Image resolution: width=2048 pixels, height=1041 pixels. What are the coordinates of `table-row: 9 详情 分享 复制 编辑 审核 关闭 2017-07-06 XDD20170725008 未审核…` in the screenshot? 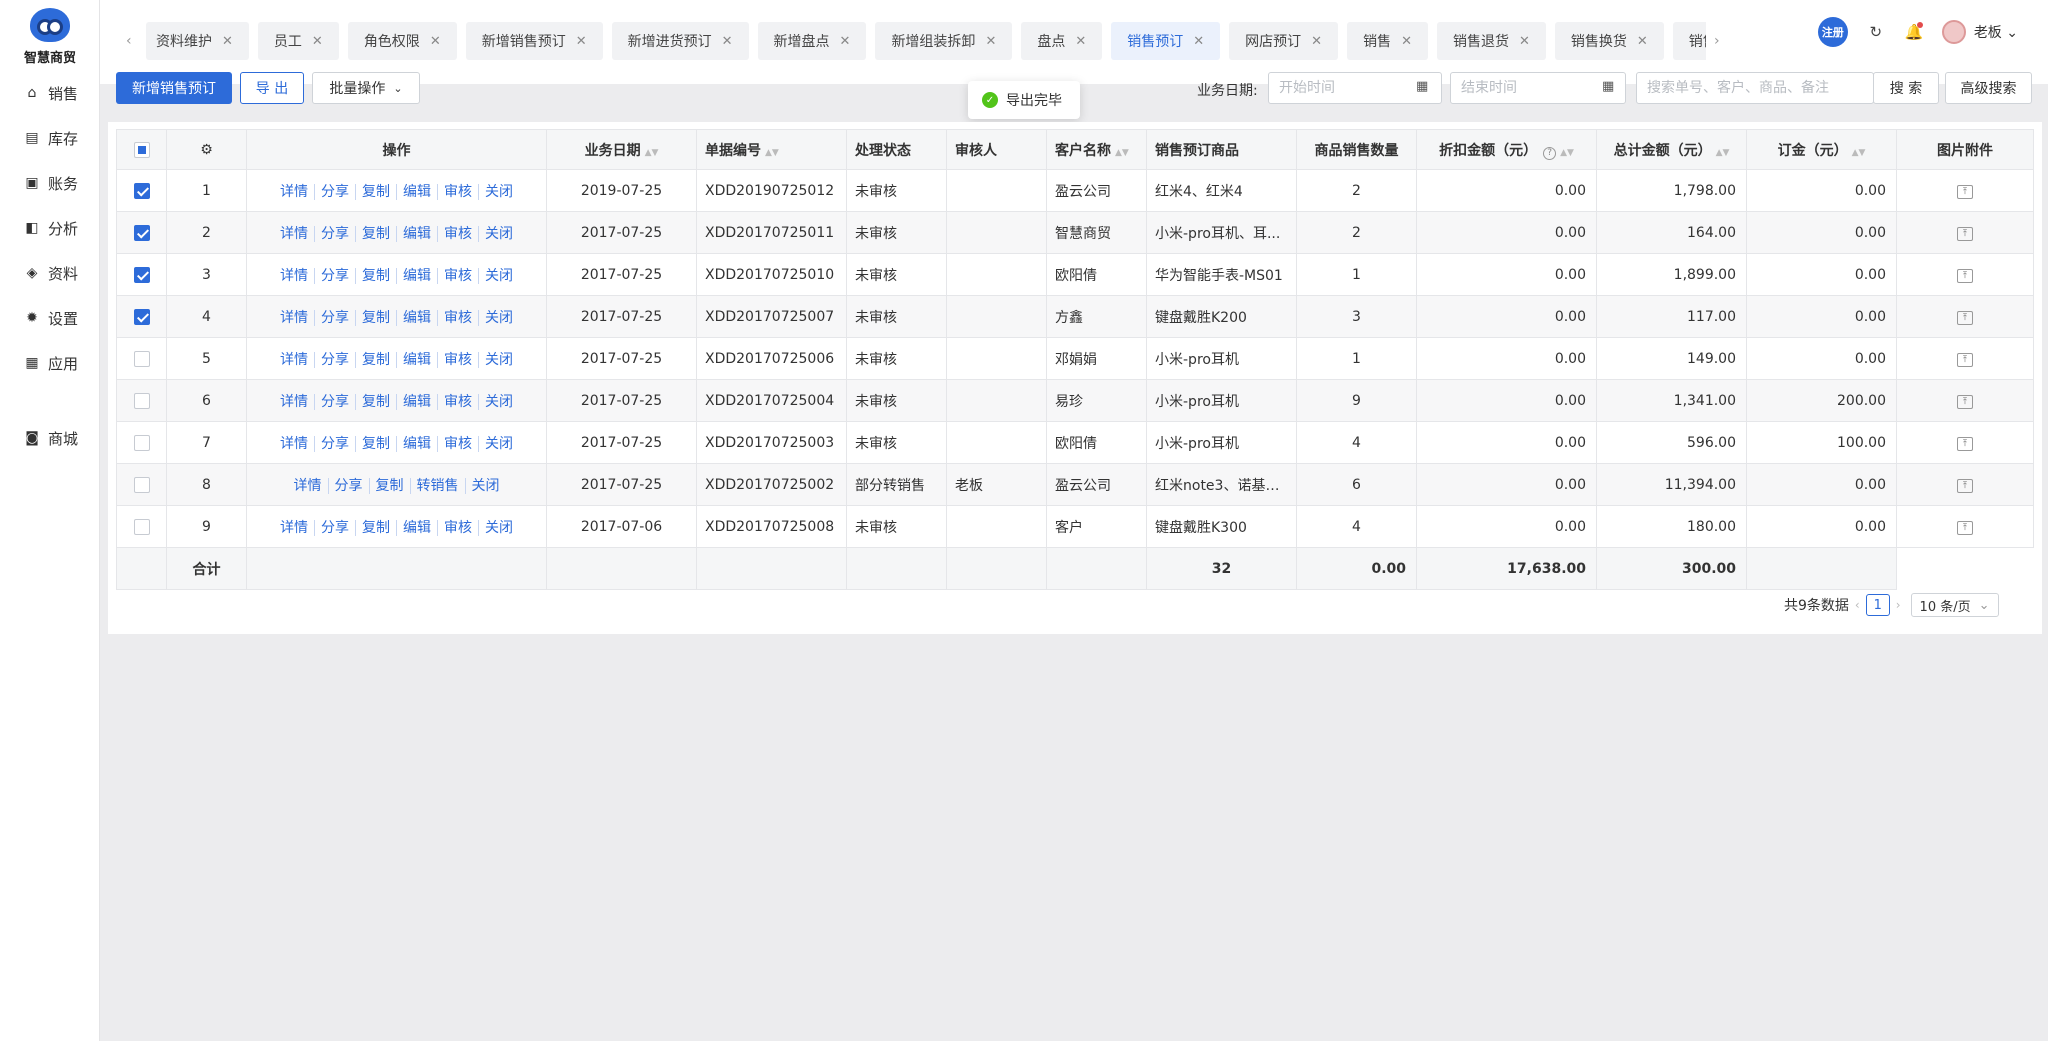 It's located at (1075, 526).